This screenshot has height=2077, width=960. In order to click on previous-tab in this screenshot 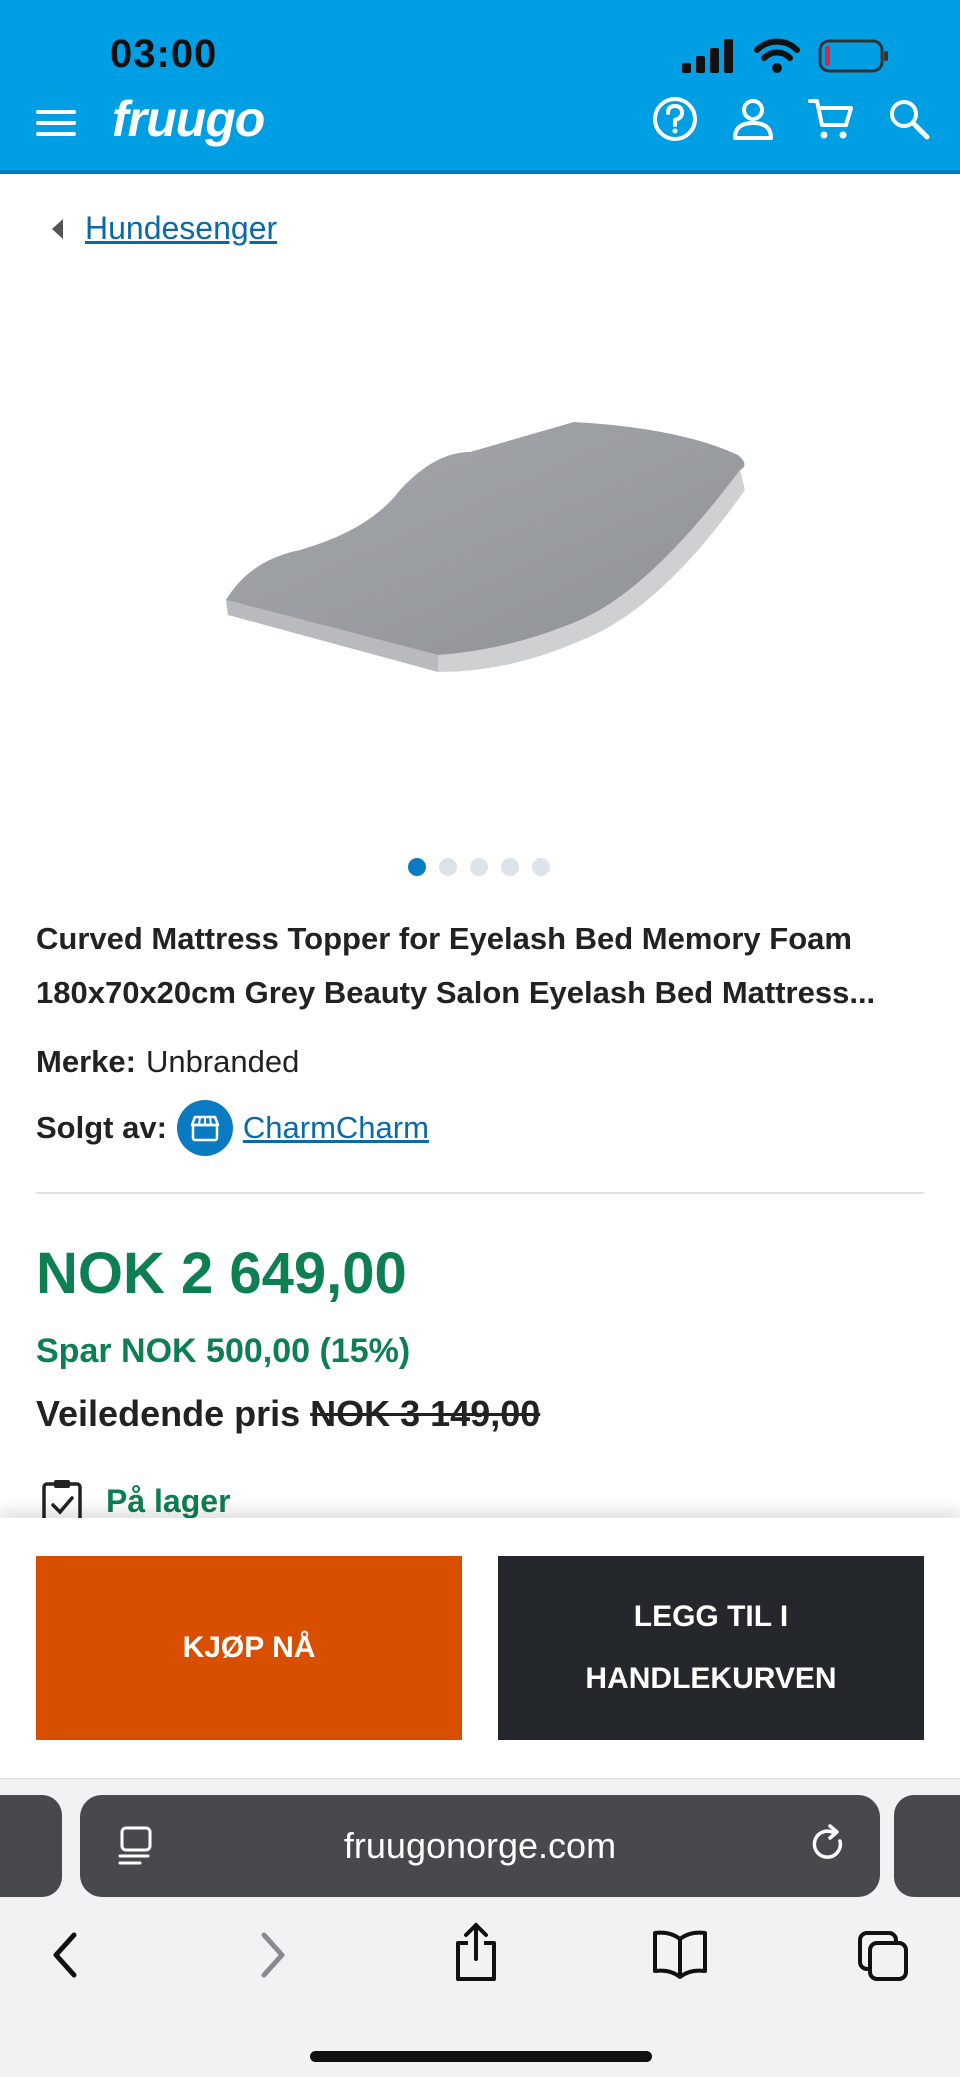, I will do `click(31, 1846)`.